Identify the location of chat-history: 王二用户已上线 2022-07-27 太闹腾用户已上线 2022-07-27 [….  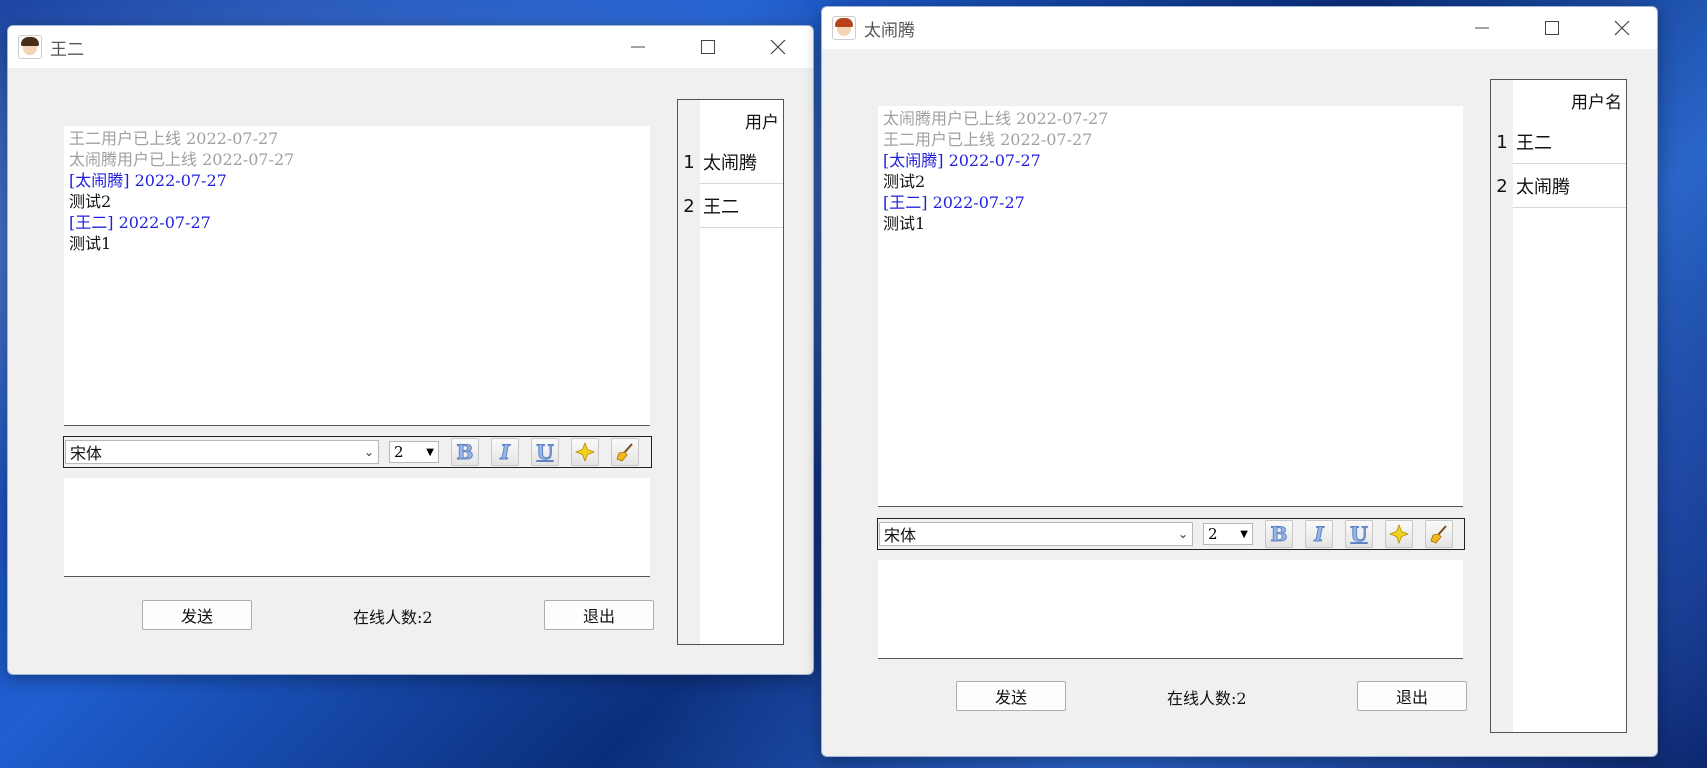
(357, 276).